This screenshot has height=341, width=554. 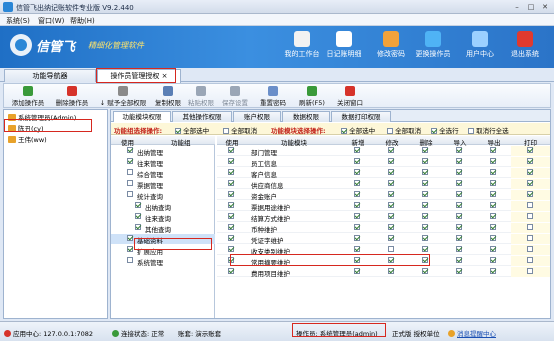 What do you see at coordinates (163, 173) in the screenshot?
I see `module-group-row: 综合管理` at bounding box center [163, 173].